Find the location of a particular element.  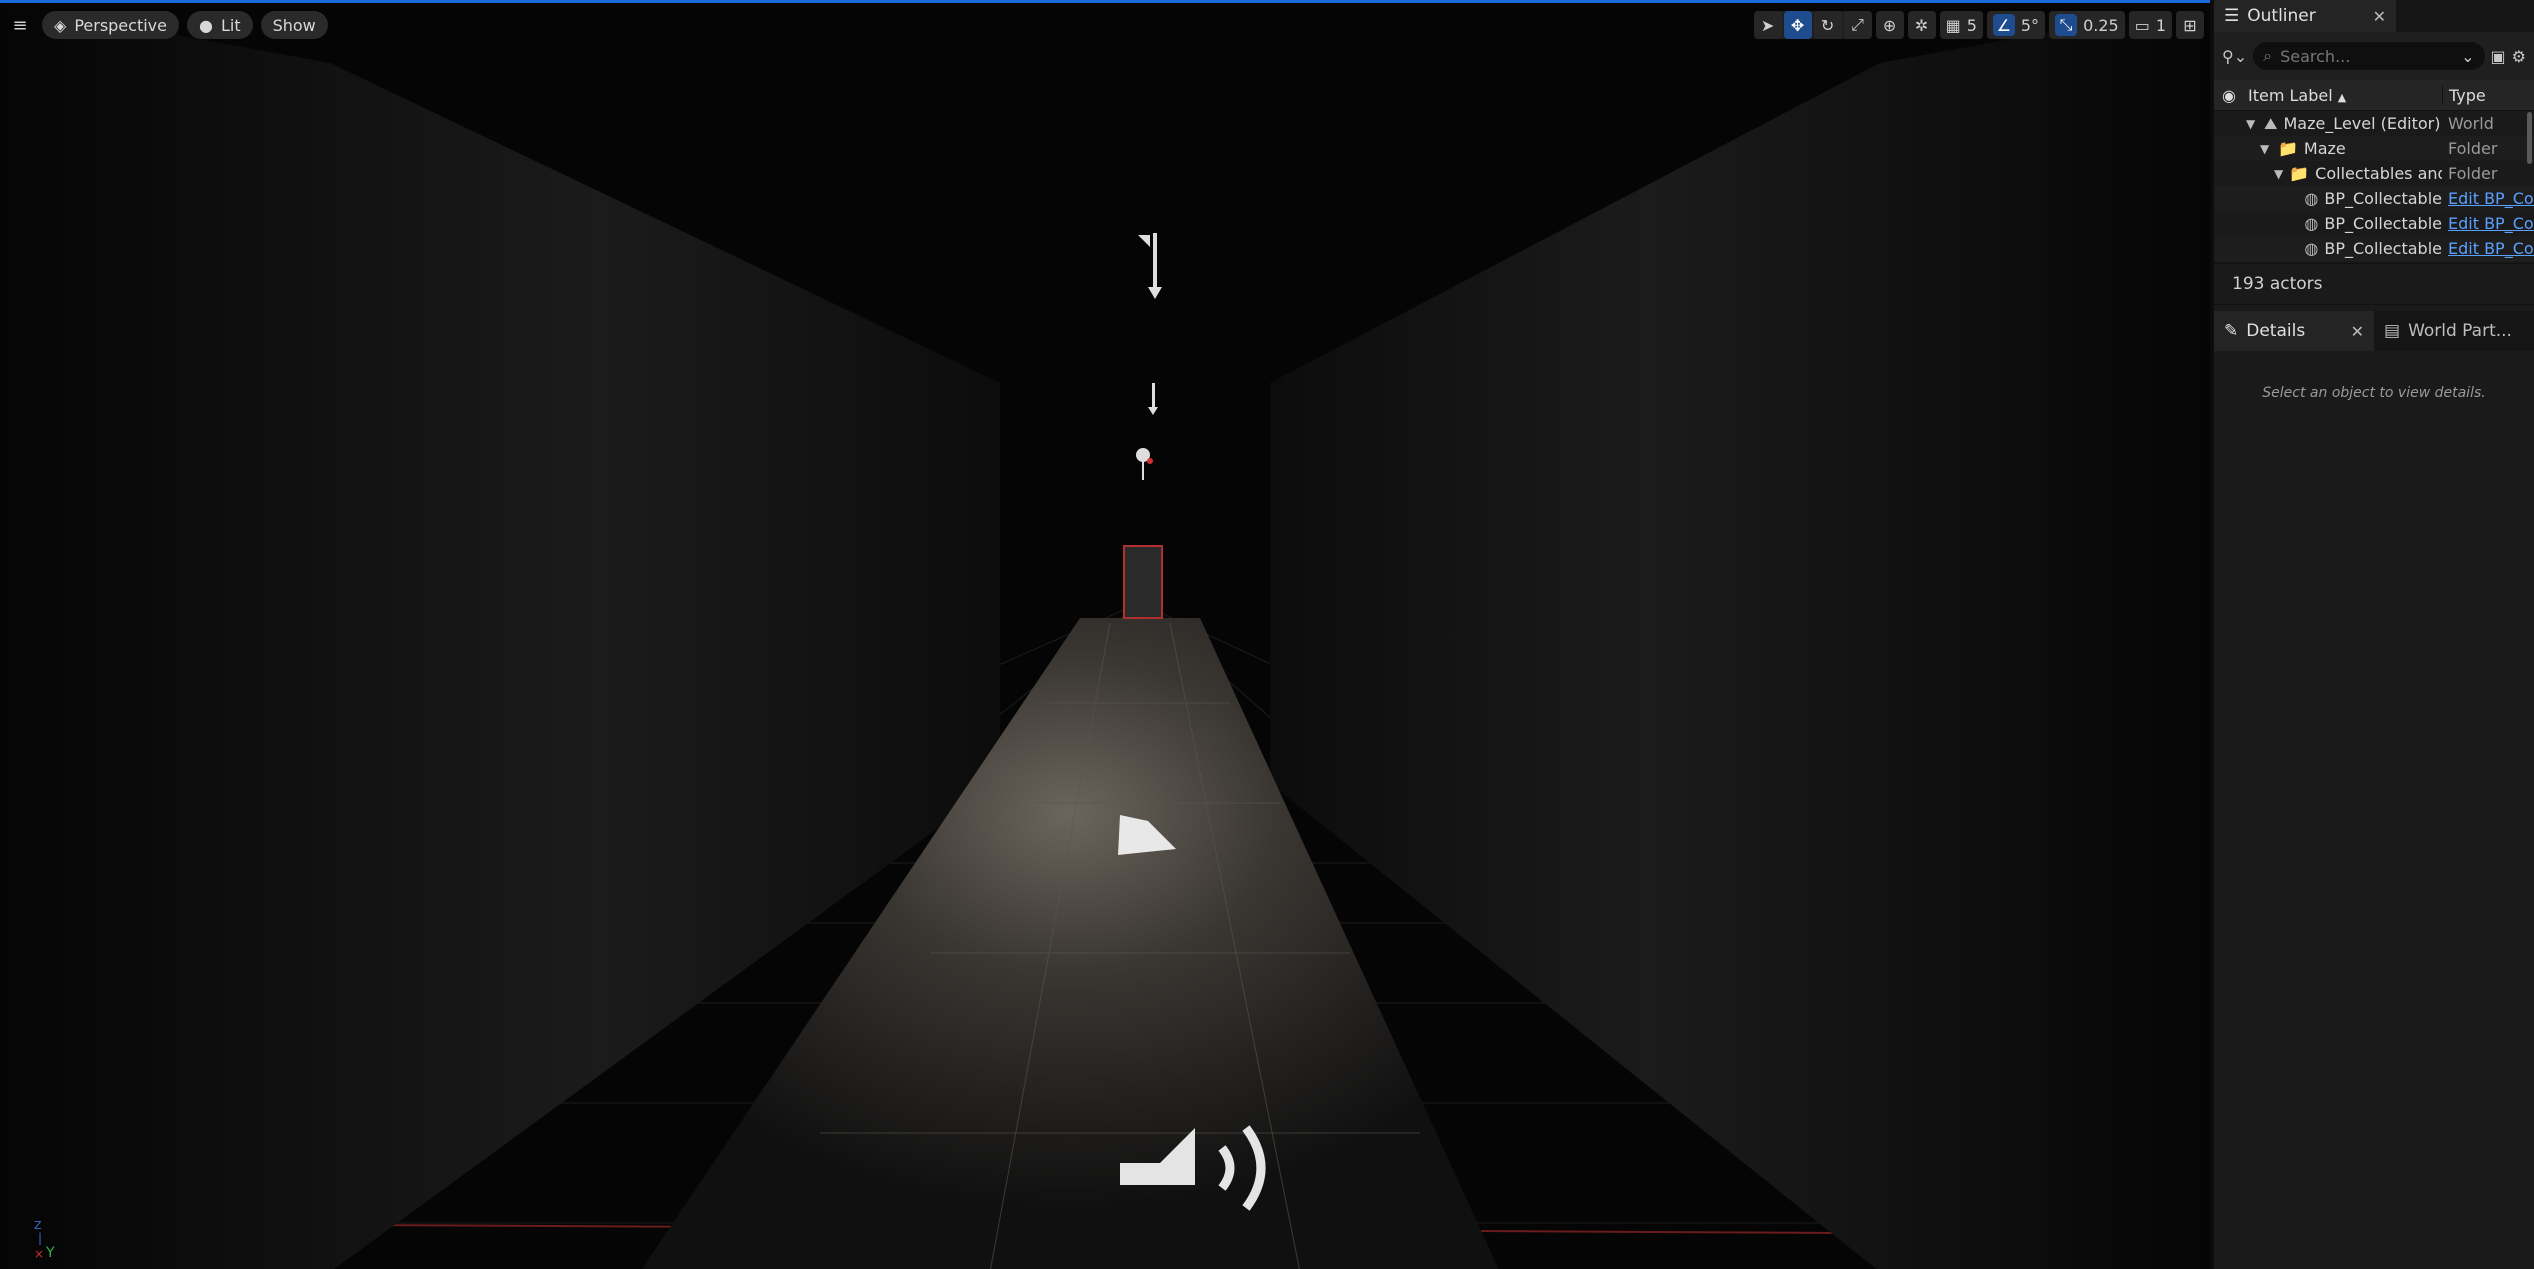

tab-outliner: ☰ Outliner ✕ is located at coordinates (2305, 16).